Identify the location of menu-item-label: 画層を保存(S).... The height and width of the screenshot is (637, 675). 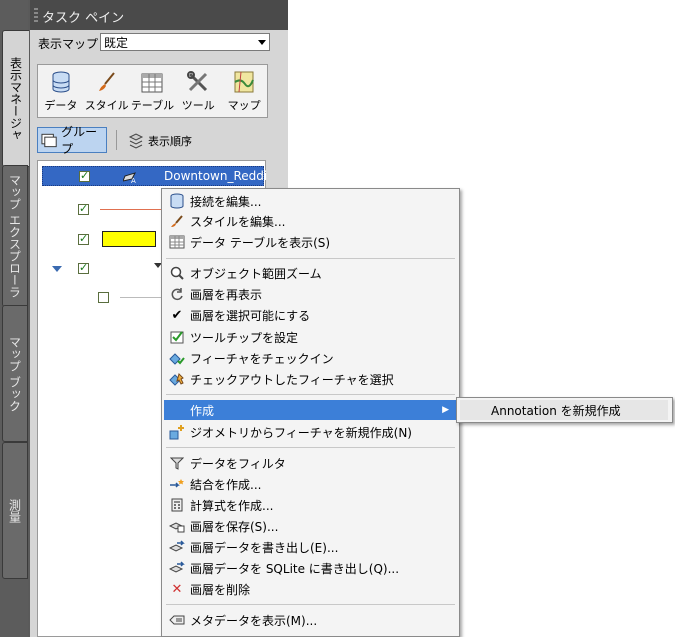
(234, 526).